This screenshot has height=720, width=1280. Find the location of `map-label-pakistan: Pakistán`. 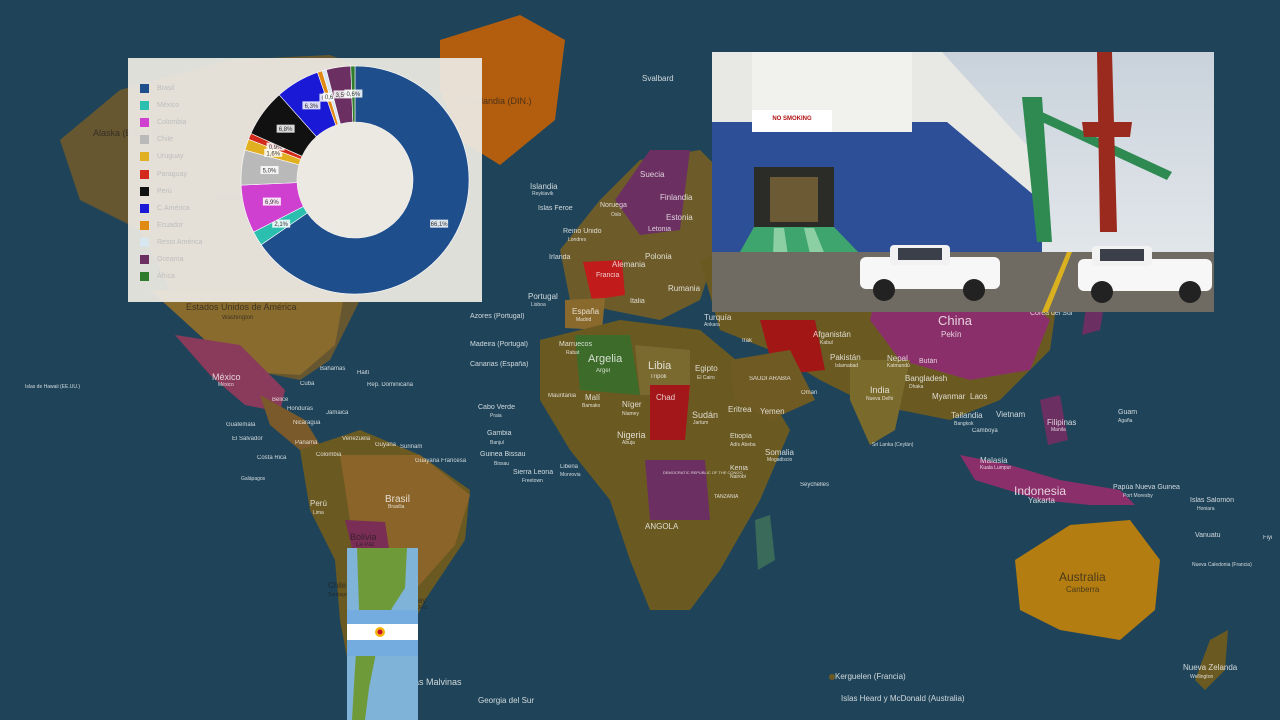

map-label-pakistan: Pakistán is located at coordinates (845, 357).